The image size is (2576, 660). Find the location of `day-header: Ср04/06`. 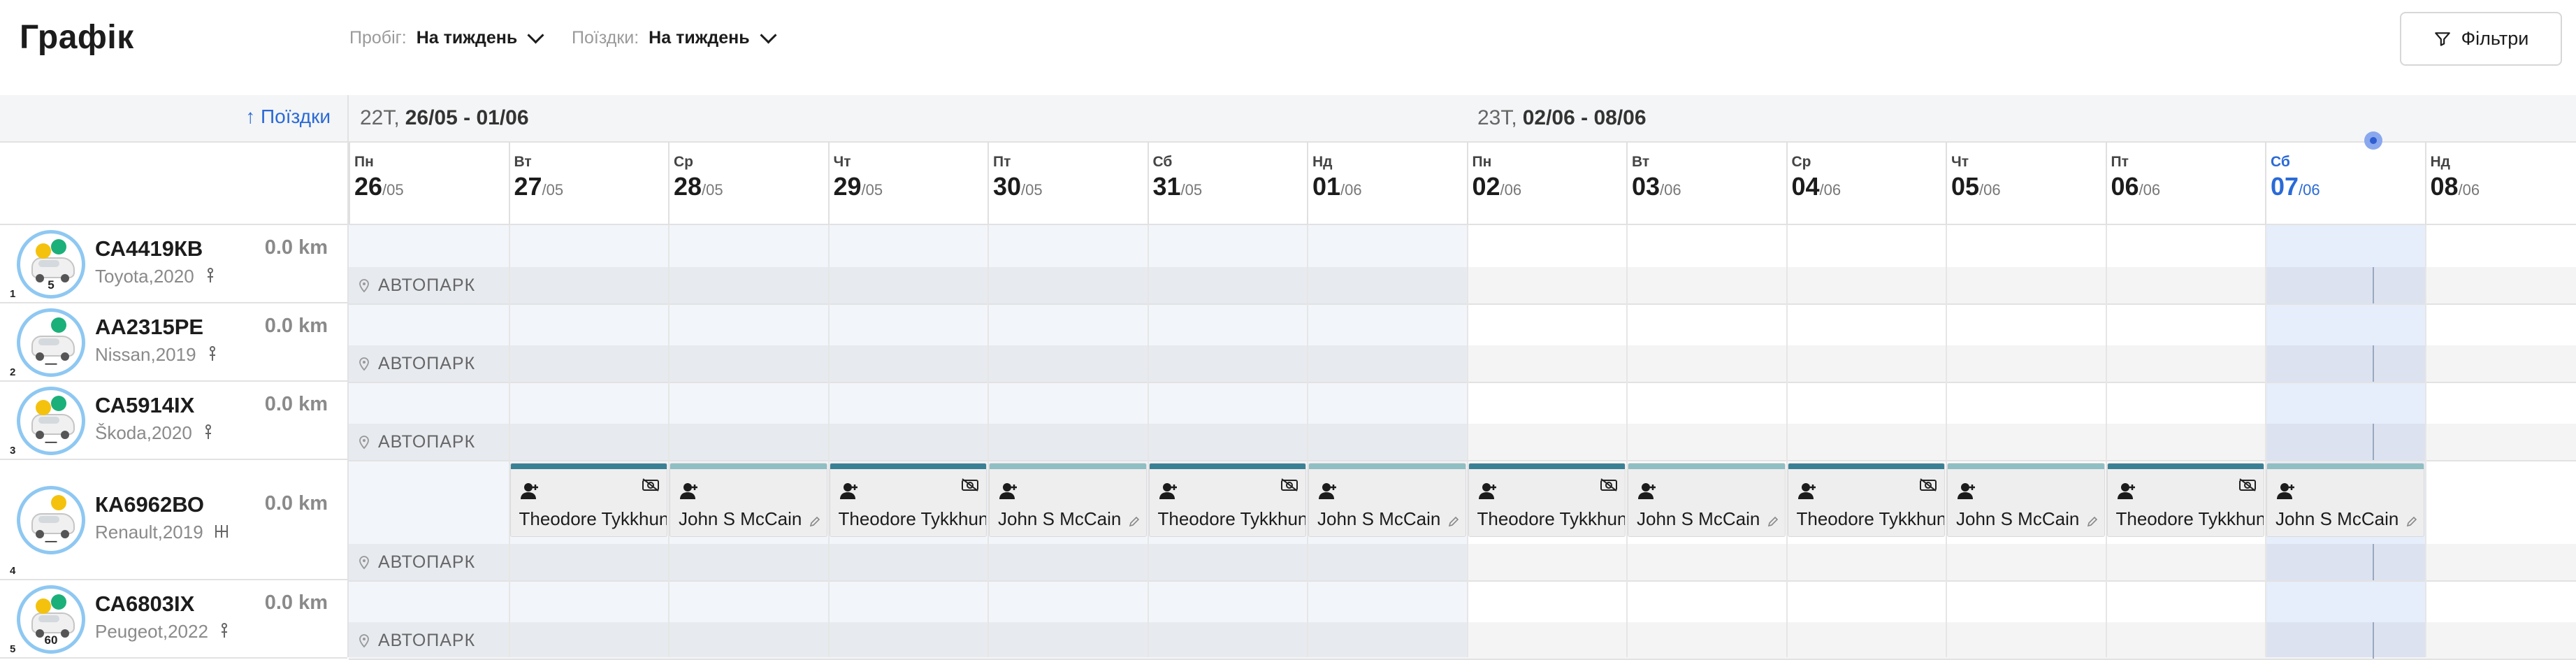

day-header: Ср04/06 is located at coordinates (1866, 183).